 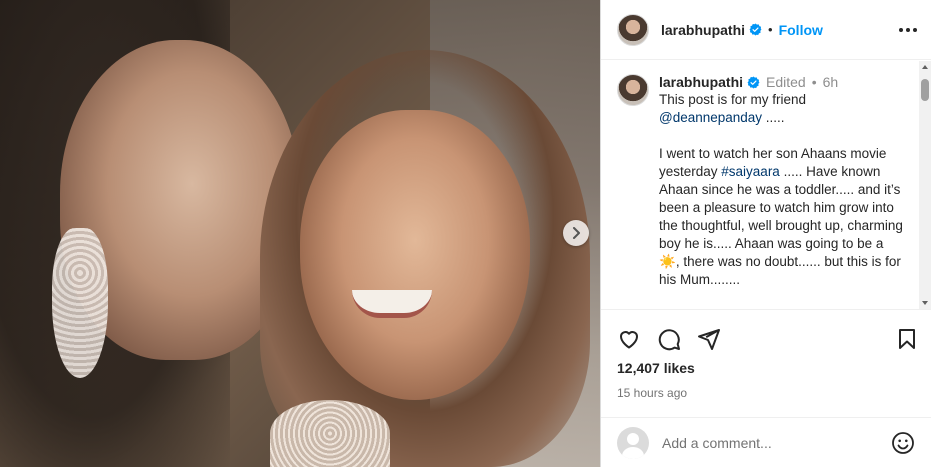 I want to click on post-timestamp: 15 hours ago, so click(x=766, y=388).